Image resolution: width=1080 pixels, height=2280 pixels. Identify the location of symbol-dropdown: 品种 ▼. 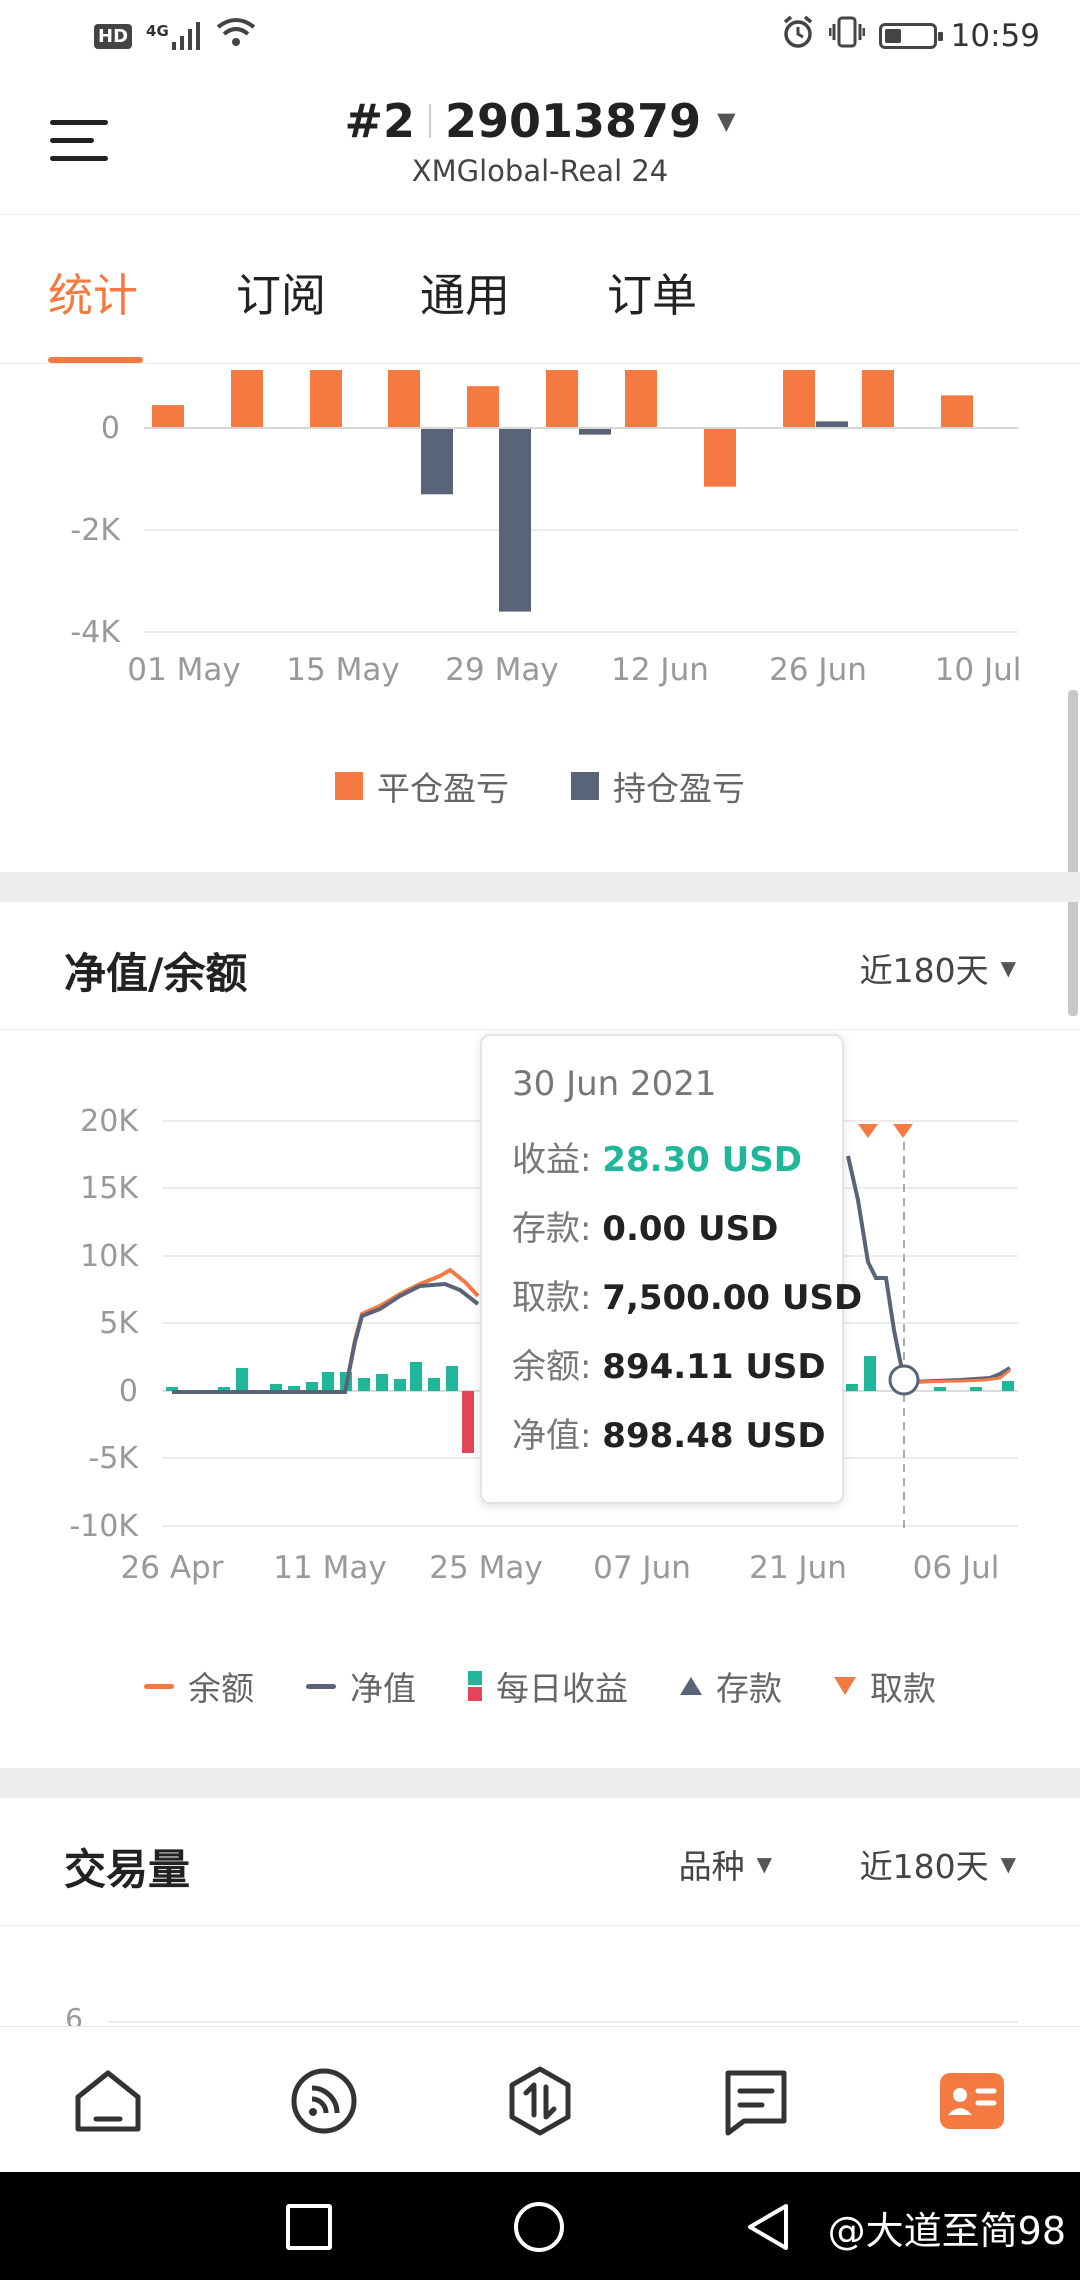
(725, 1864).